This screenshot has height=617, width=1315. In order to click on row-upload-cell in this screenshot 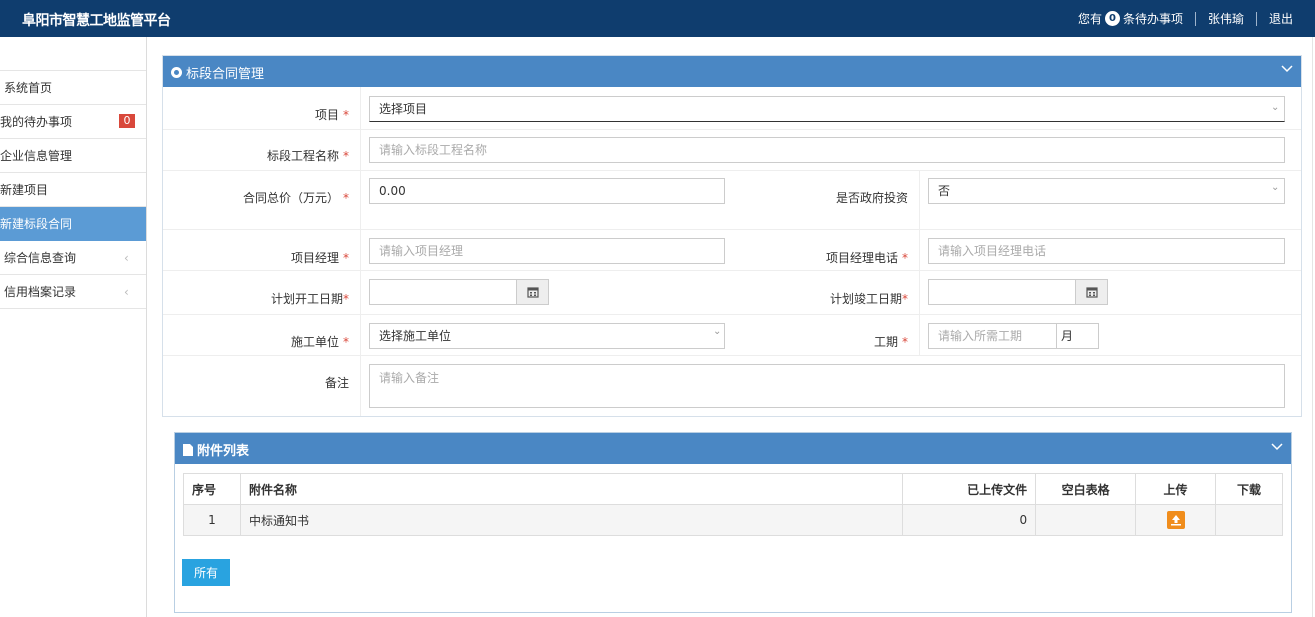, I will do `click(1175, 520)`.